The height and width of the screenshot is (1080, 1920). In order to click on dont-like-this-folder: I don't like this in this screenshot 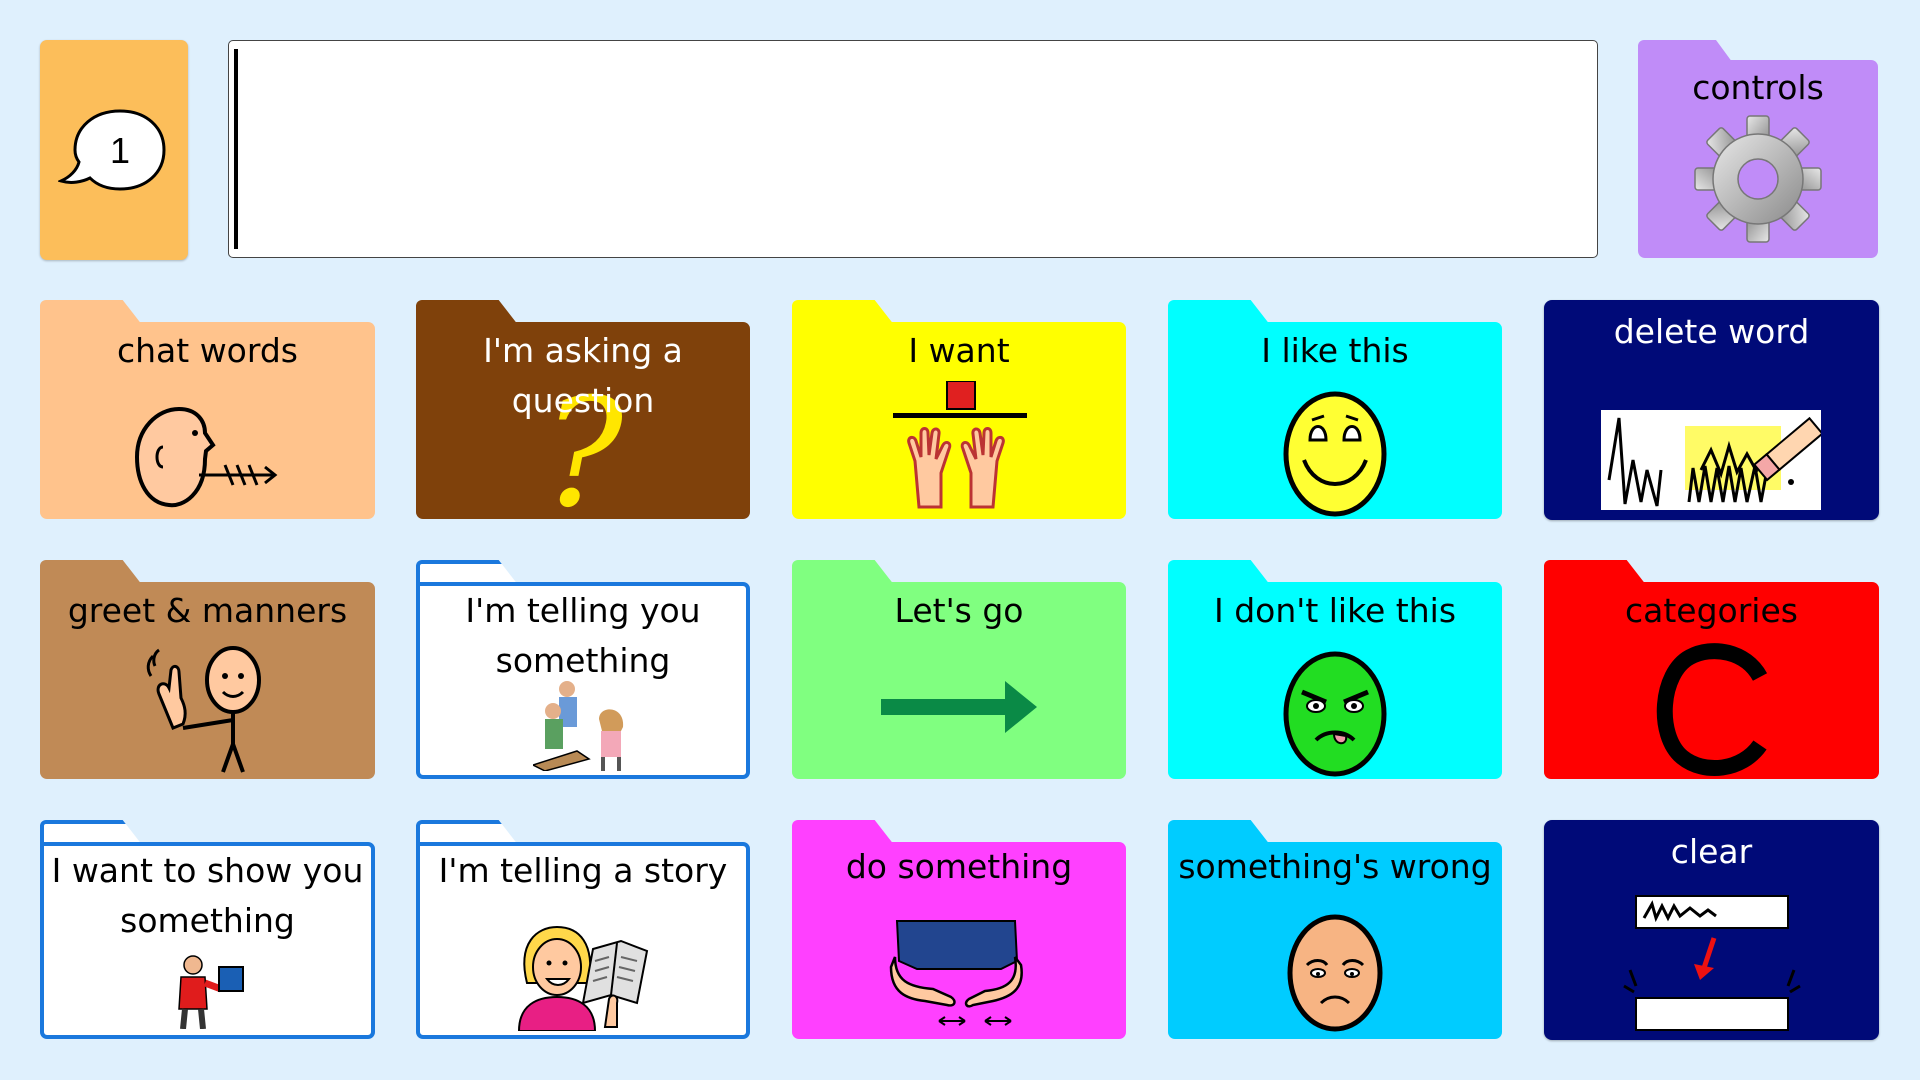, I will do `click(1335, 669)`.